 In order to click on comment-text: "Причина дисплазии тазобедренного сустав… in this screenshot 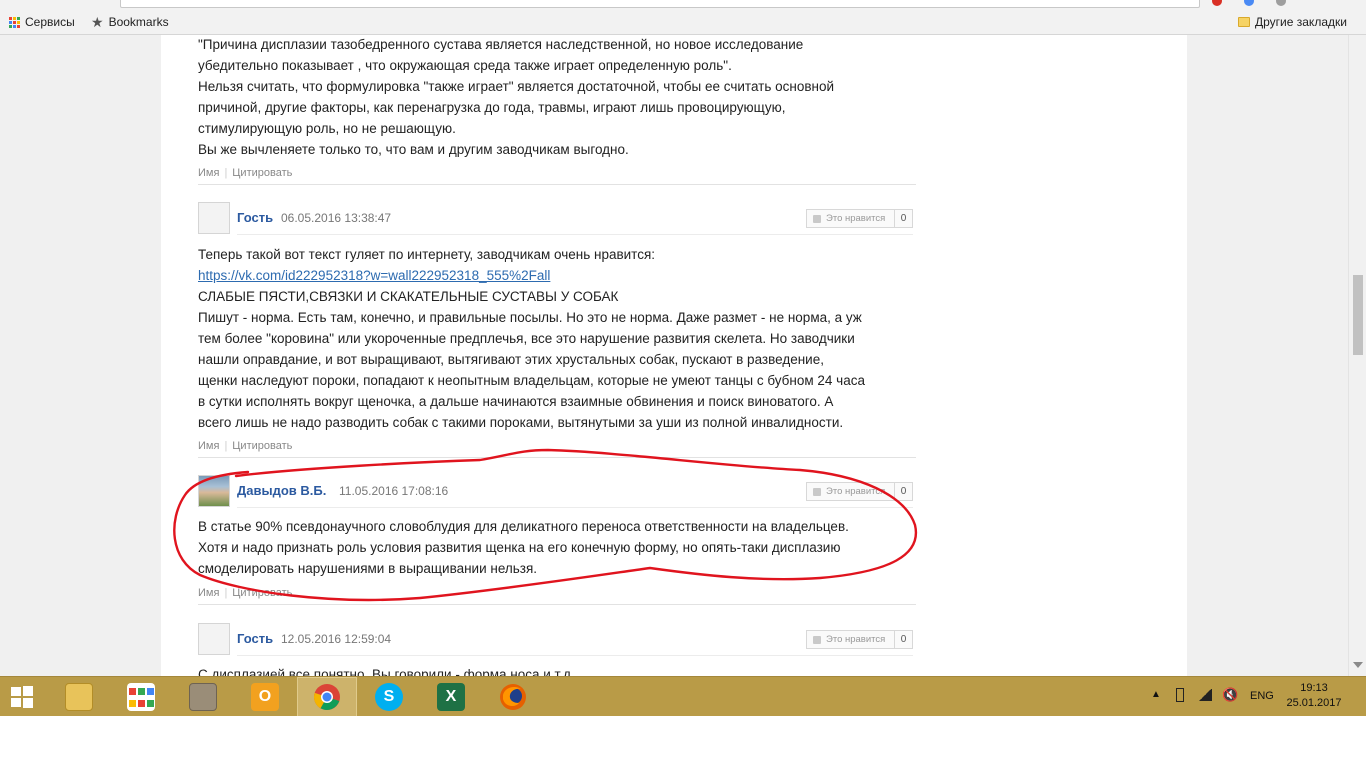, I will do `click(558, 97)`.